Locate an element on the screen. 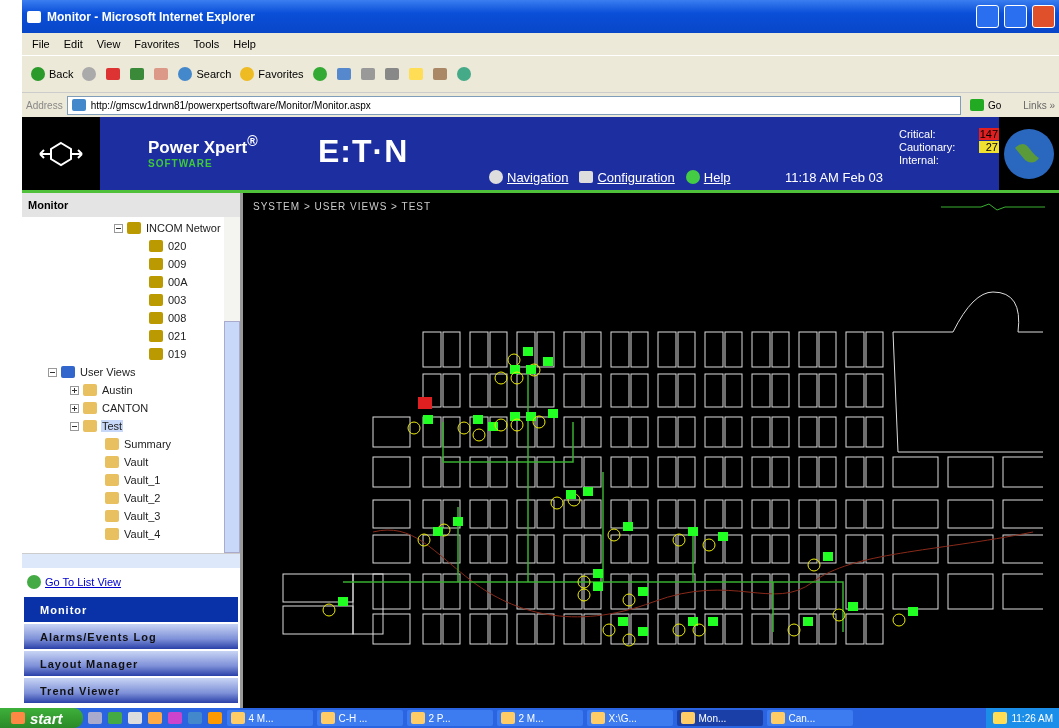  address-label: Address is located at coordinates (44, 105).